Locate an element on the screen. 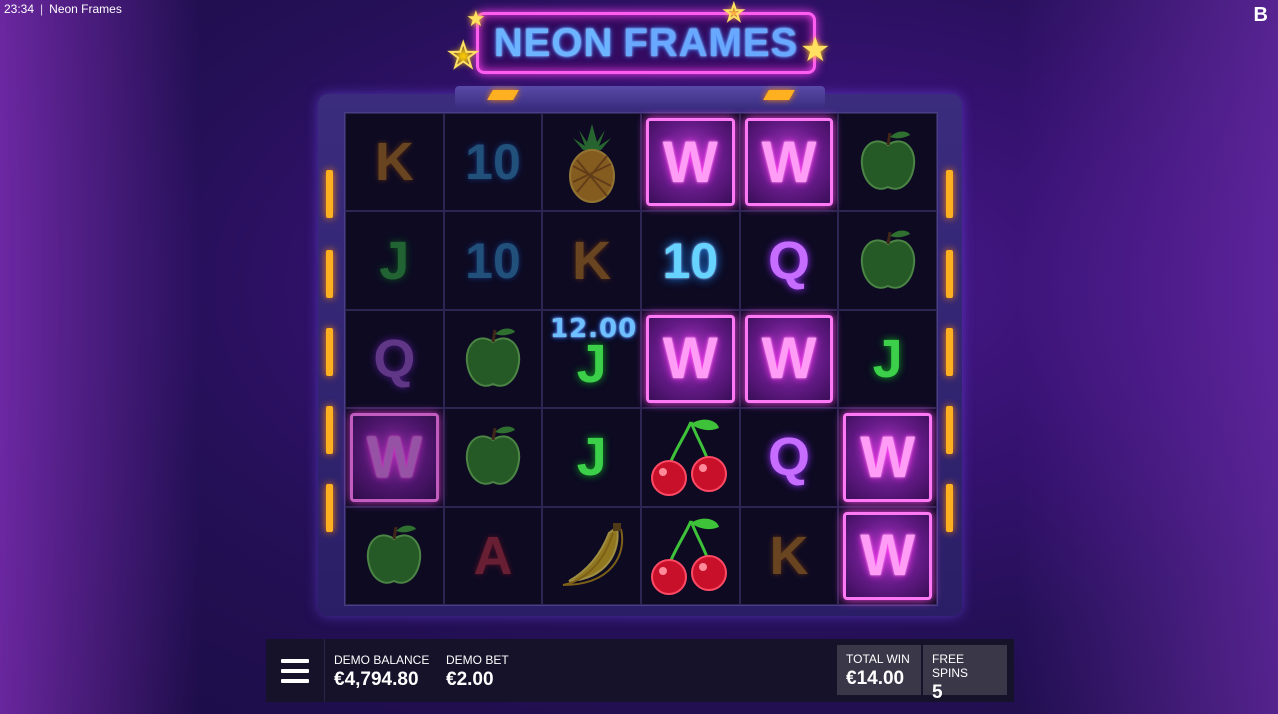 Image resolution: width=1278 pixels, height=714 pixels. free-spins-display: FREE SPINS 5 is located at coordinates (965, 674).